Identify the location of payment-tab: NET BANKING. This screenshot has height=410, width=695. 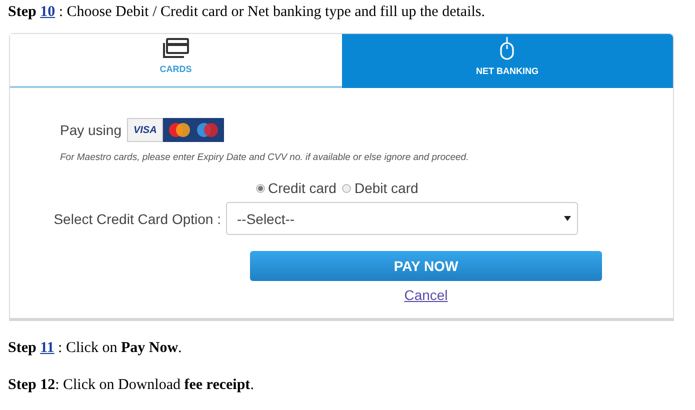
(507, 61).